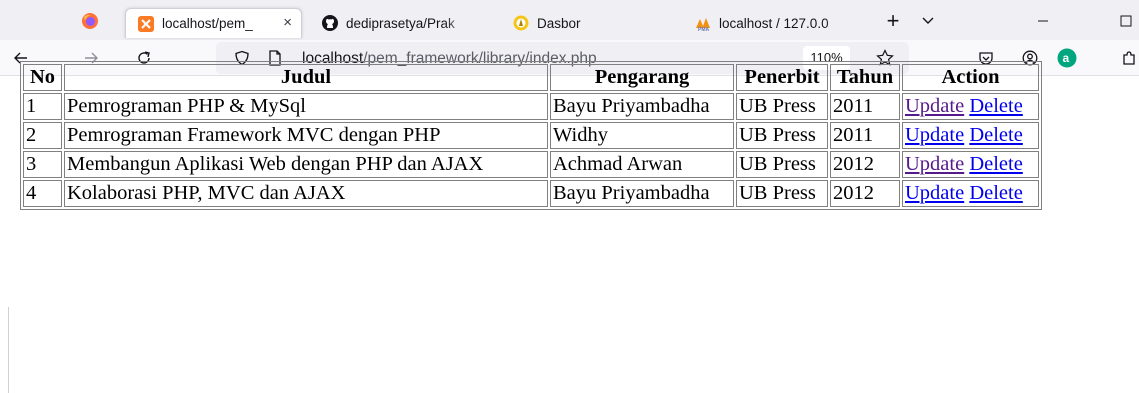 This screenshot has height=393, width=1139. Describe the element at coordinates (42, 164) in the screenshot. I see `cell-no: 3` at that location.